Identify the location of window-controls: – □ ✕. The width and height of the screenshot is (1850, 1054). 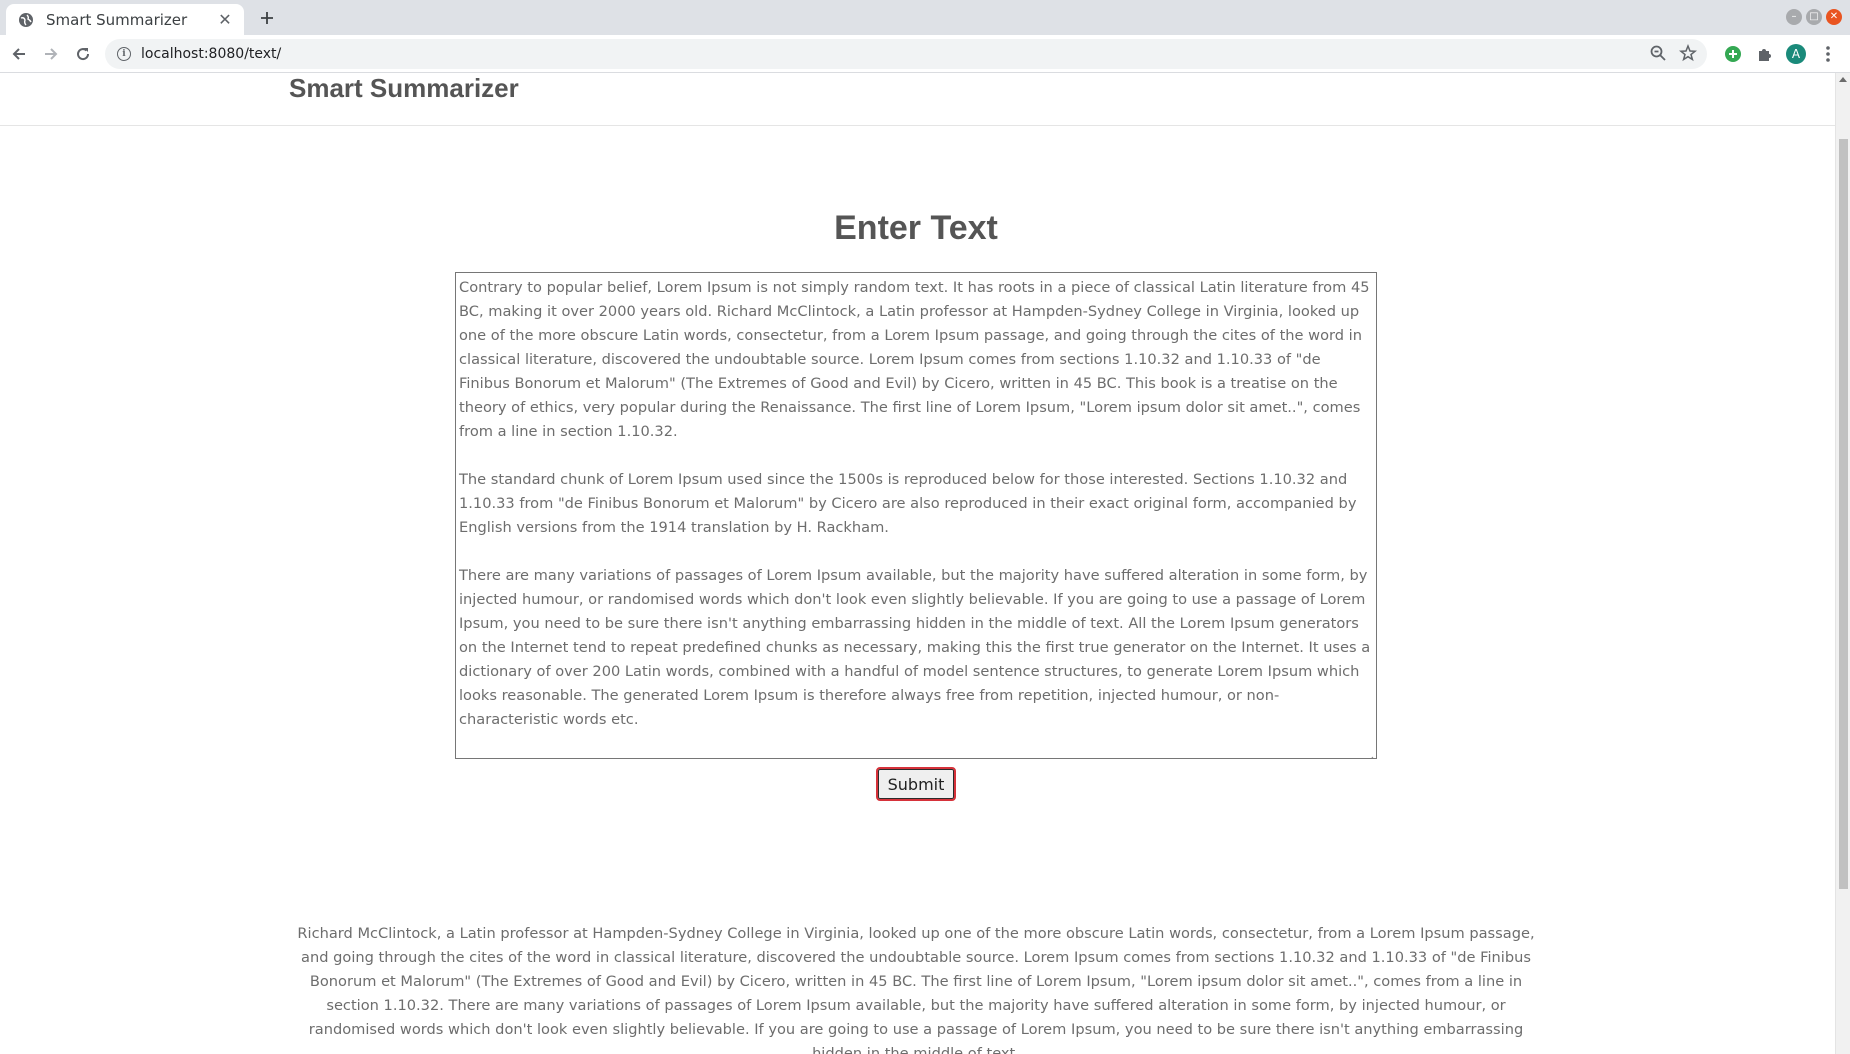
(1814, 17).